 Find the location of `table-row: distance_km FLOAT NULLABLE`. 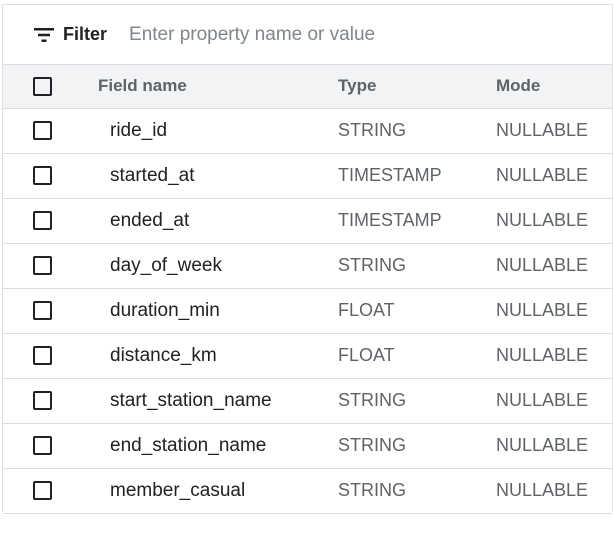

table-row: distance_km FLOAT NULLABLE is located at coordinates (307, 355).